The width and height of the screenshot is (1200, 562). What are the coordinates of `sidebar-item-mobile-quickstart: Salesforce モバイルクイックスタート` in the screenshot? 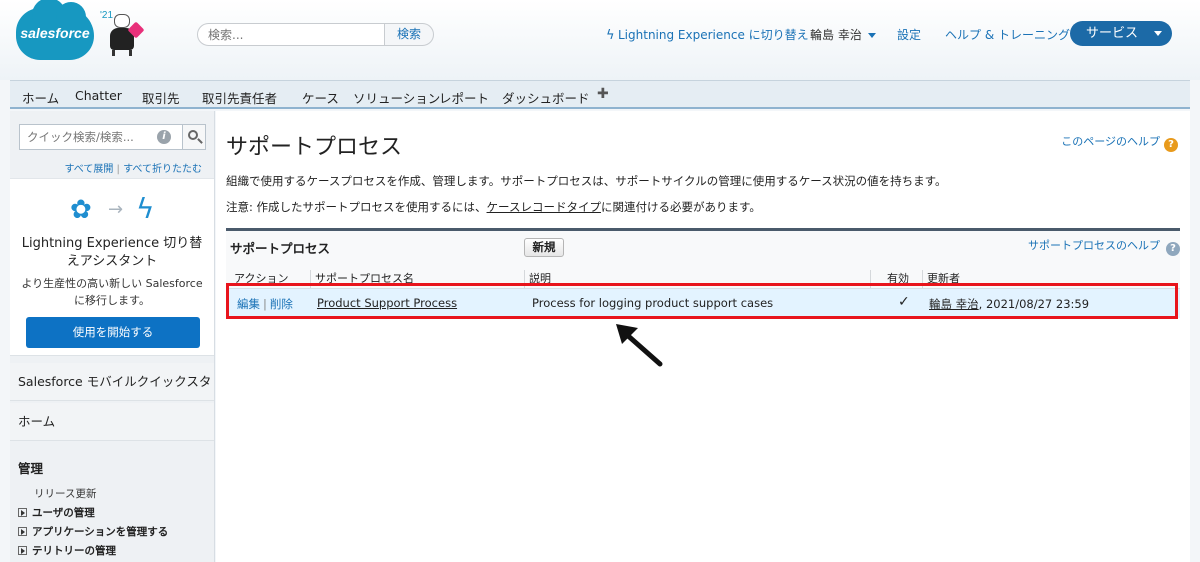 It's located at (112, 395).